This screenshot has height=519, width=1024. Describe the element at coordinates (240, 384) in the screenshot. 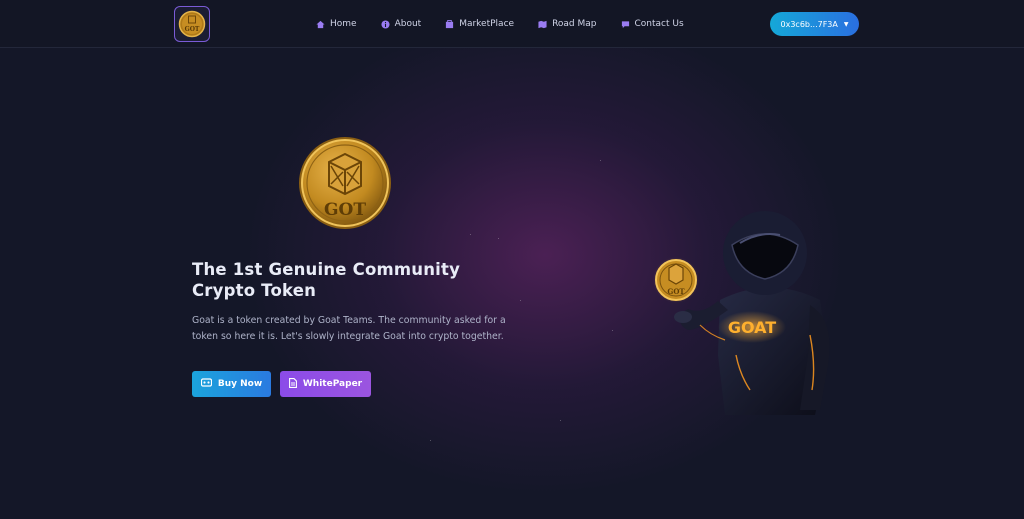

I see `buy-now-label: Buy Now` at that location.